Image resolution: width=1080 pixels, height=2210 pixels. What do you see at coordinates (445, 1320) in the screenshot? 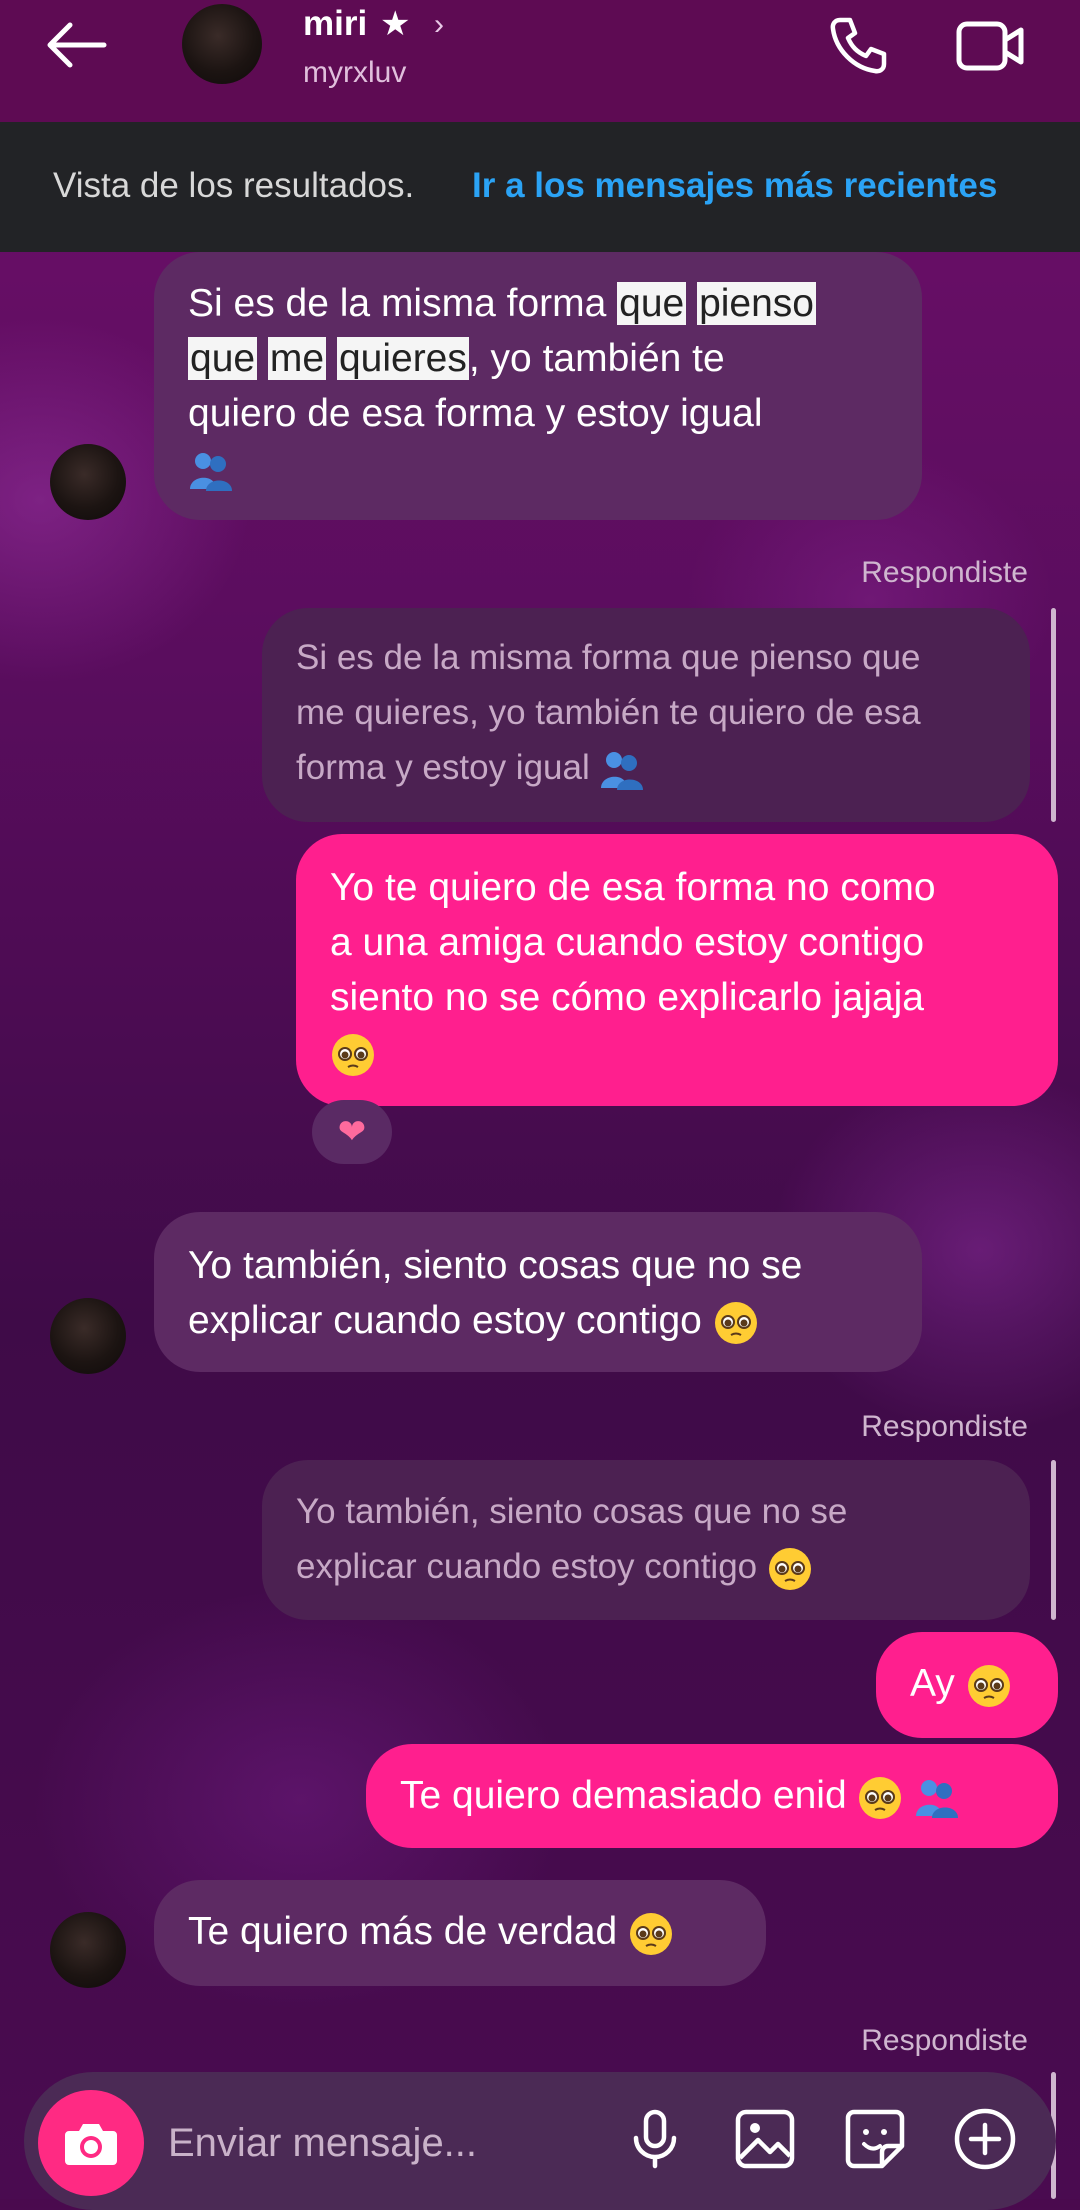
I see `message-text: explicar cuando estoy contigo` at bounding box center [445, 1320].